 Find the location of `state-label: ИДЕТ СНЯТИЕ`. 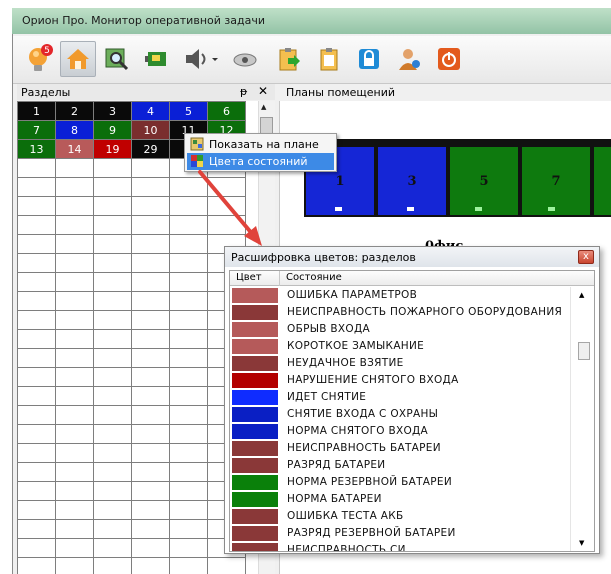

state-label: ИДЕТ СНЯТИЕ is located at coordinates (327, 397).